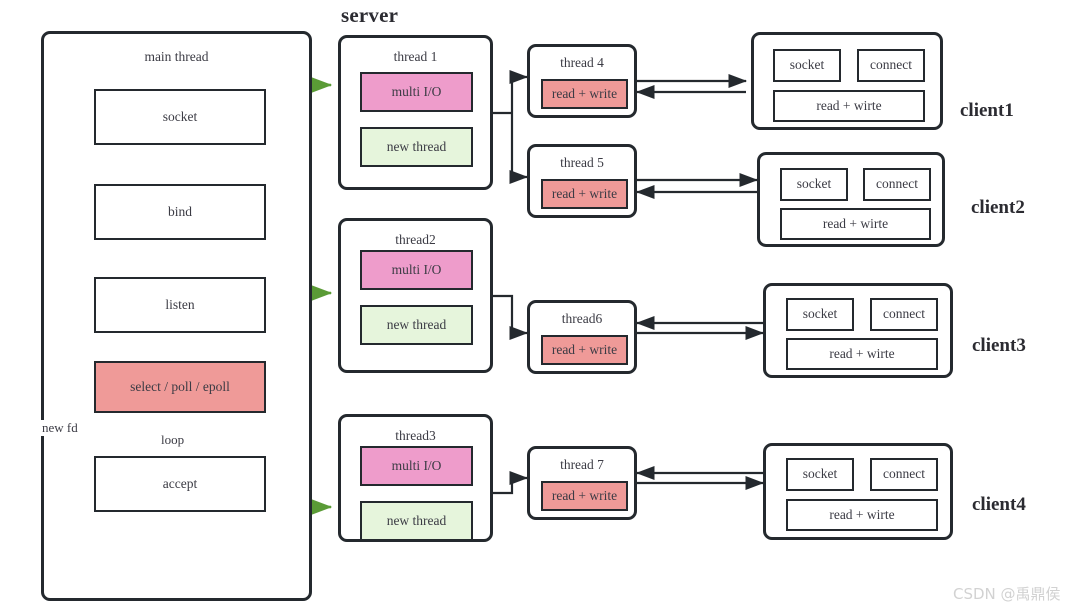  What do you see at coordinates (691, 86) in the screenshot?
I see `connector-thread4-client1` at bounding box center [691, 86].